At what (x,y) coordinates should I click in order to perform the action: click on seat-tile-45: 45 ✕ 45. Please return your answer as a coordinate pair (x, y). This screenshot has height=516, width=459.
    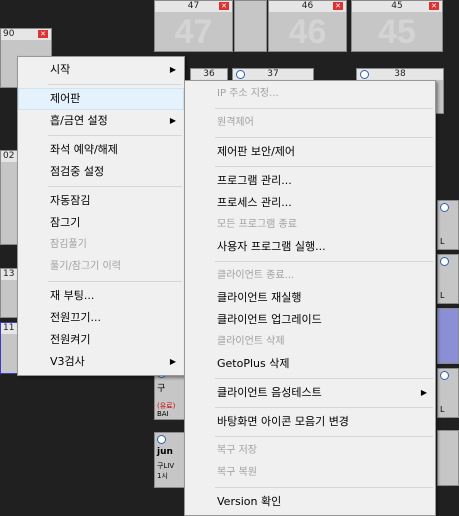
    Looking at the image, I should click on (397, 26).